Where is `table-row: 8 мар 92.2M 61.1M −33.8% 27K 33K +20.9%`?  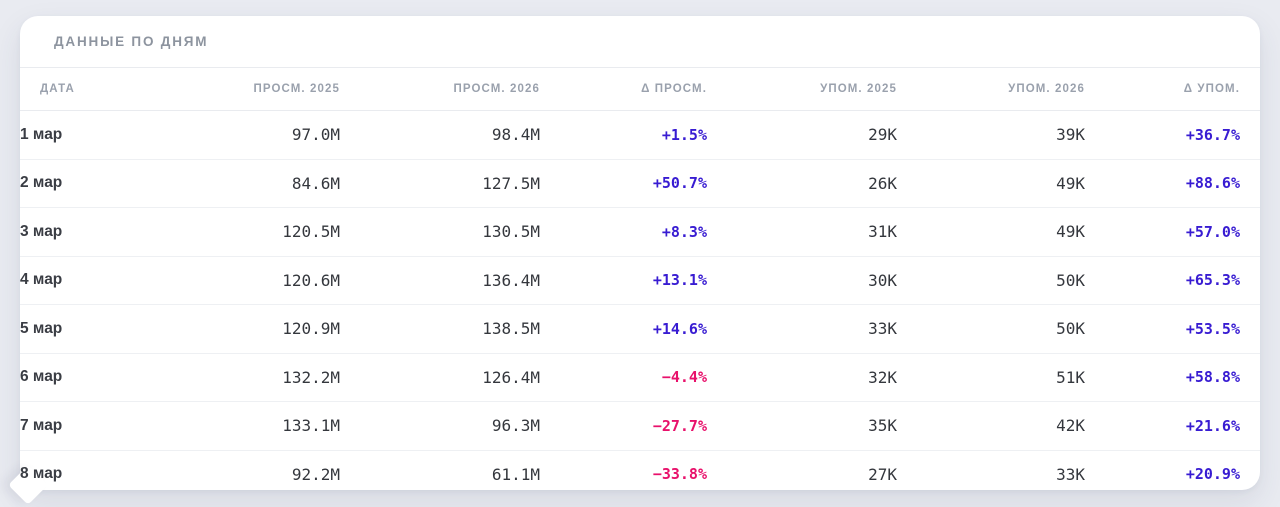 table-row: 8 мар 92.2M 61.1M −33.8% 27K 33K +20.9% is located at coordinates (640, 473).